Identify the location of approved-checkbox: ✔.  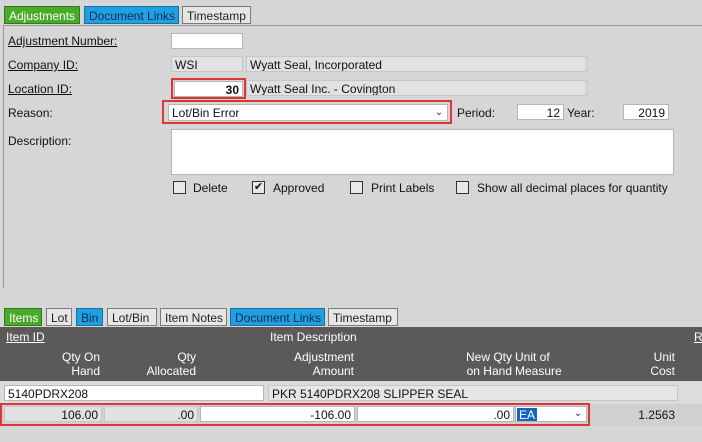
(258, 187).